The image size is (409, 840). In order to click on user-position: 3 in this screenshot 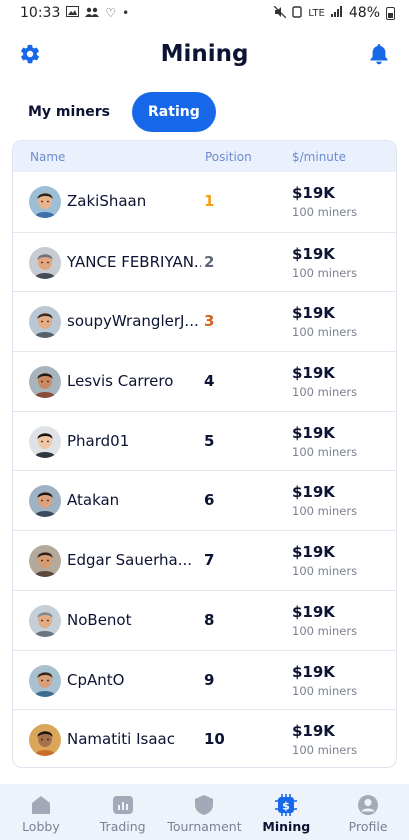, I will do `click(209, 321)`.